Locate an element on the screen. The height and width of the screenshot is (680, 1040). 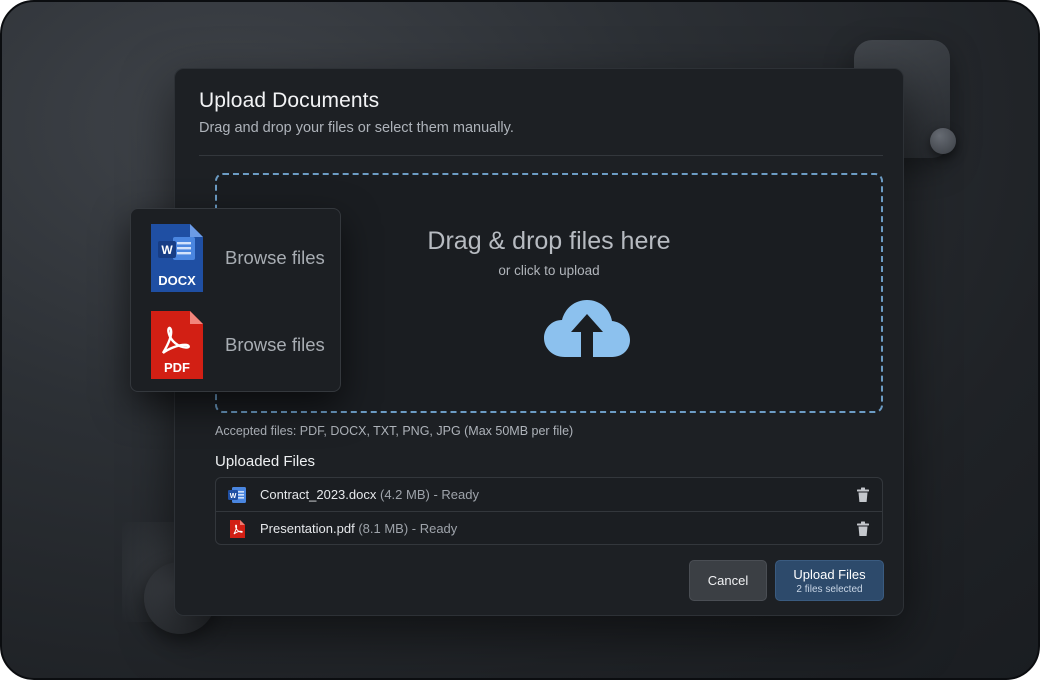
header-divider is located at coordinates (541, 155).